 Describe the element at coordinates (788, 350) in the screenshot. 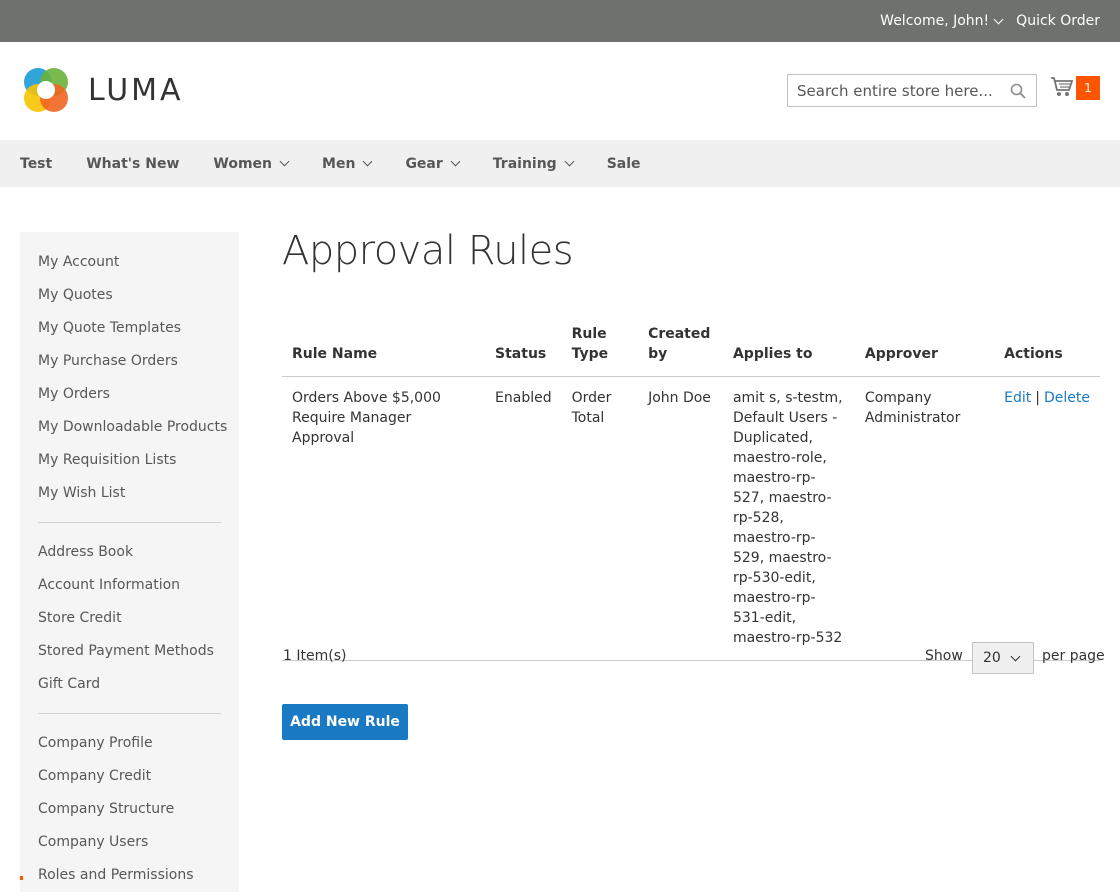

I see `column-header-applies-to: Applies to` at that location.